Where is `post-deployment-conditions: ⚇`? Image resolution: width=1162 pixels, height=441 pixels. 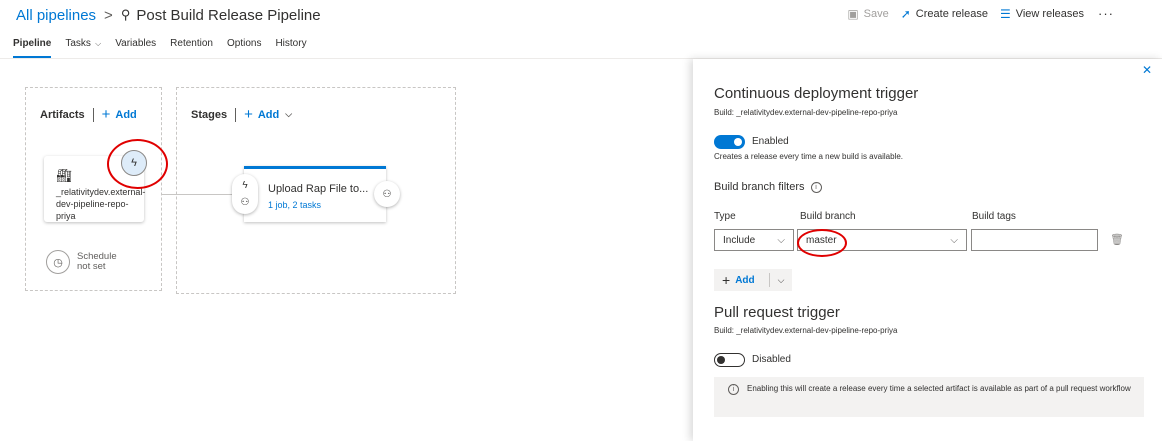
post-deployment-conditions: ⚇ is located at coordinates (387, 194).